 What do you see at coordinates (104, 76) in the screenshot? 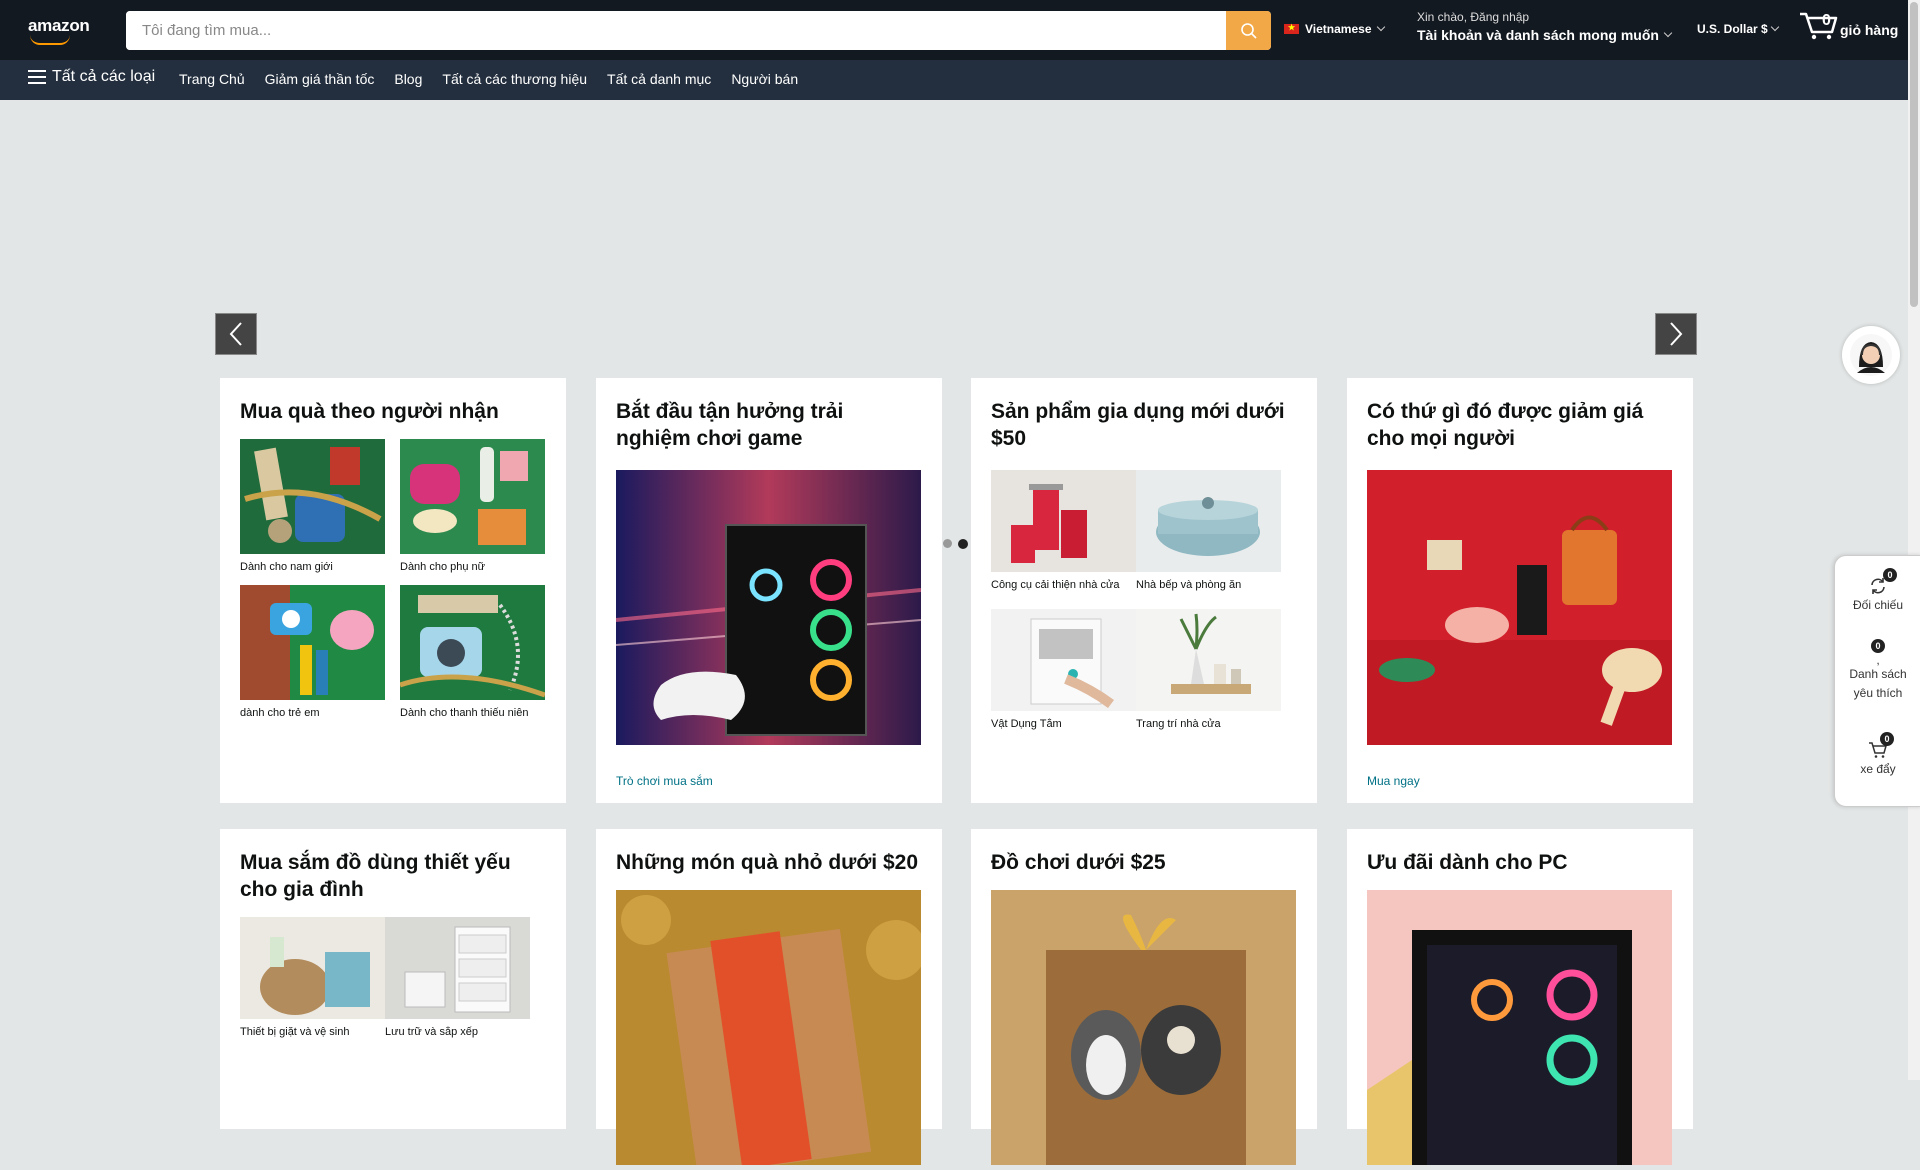
I see `all-categories-label: Tất cả các loại` at bounding box center [104, 76].